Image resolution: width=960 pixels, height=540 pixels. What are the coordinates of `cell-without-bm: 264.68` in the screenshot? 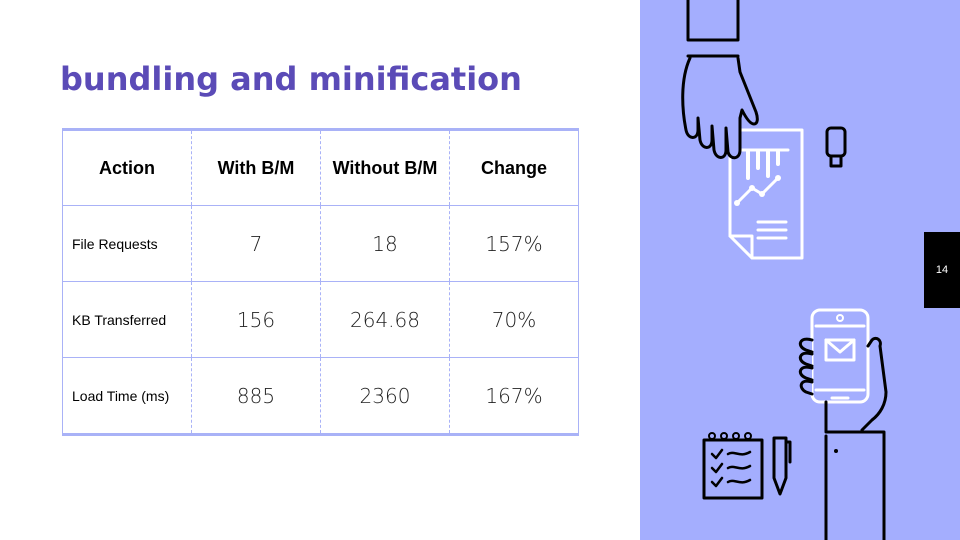 It's located at (385, 319).